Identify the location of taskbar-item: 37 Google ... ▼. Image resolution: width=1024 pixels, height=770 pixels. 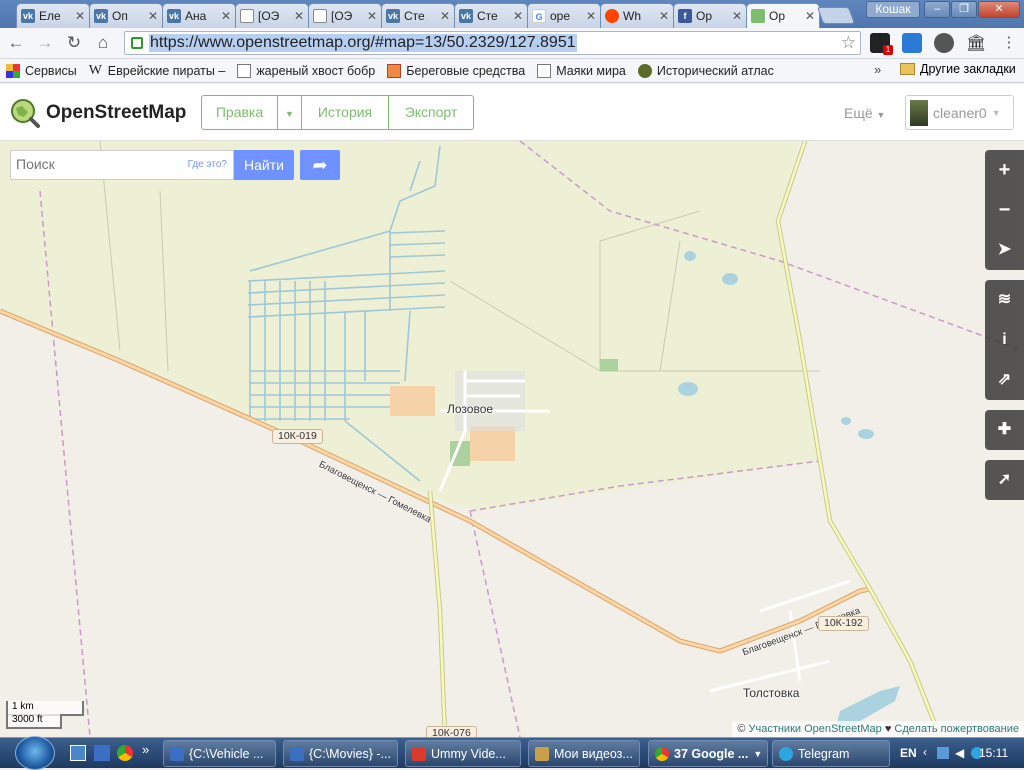
(708, 753).